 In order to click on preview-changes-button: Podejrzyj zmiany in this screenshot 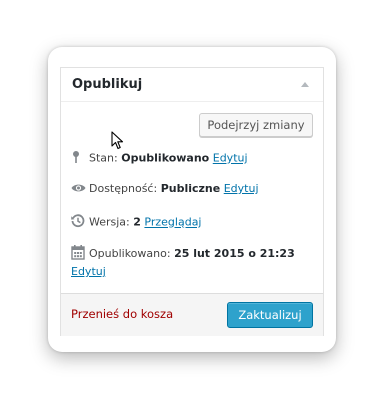, I will do `click(256, 125)`.